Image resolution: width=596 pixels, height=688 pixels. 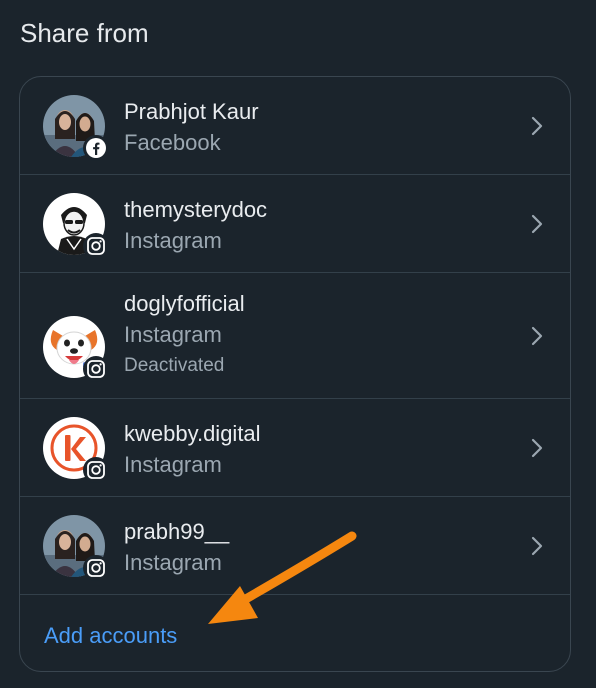 What do you see at coordinates (174, 365) in the screenshot?
I see `account-status: Deactivated` at bounding box center [174, 365].